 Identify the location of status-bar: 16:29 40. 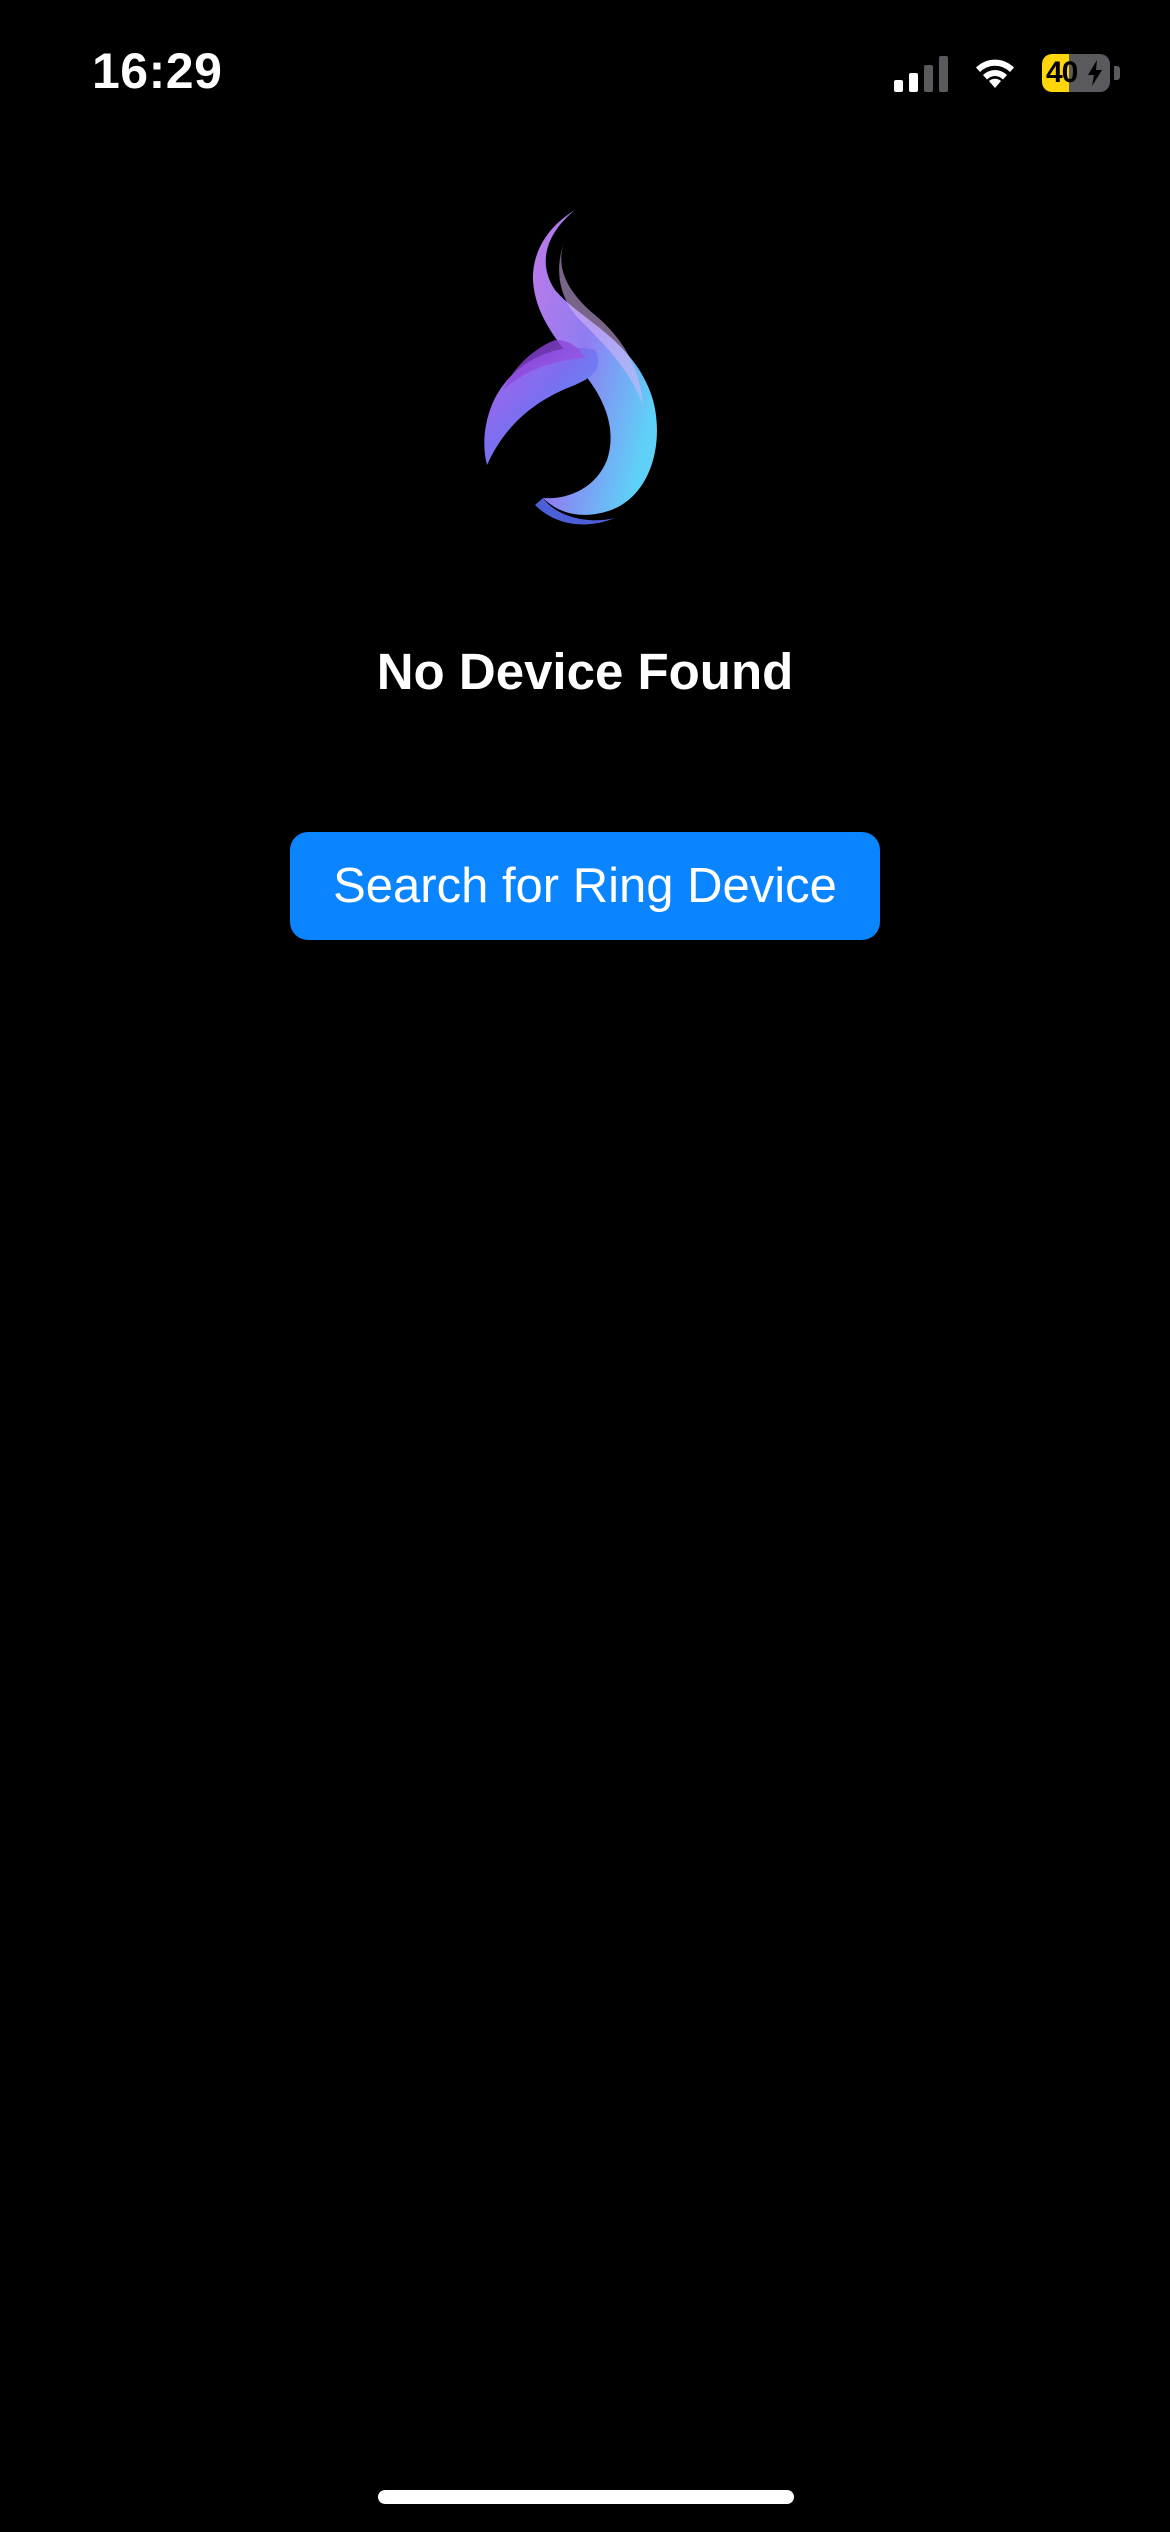
(585, 75).